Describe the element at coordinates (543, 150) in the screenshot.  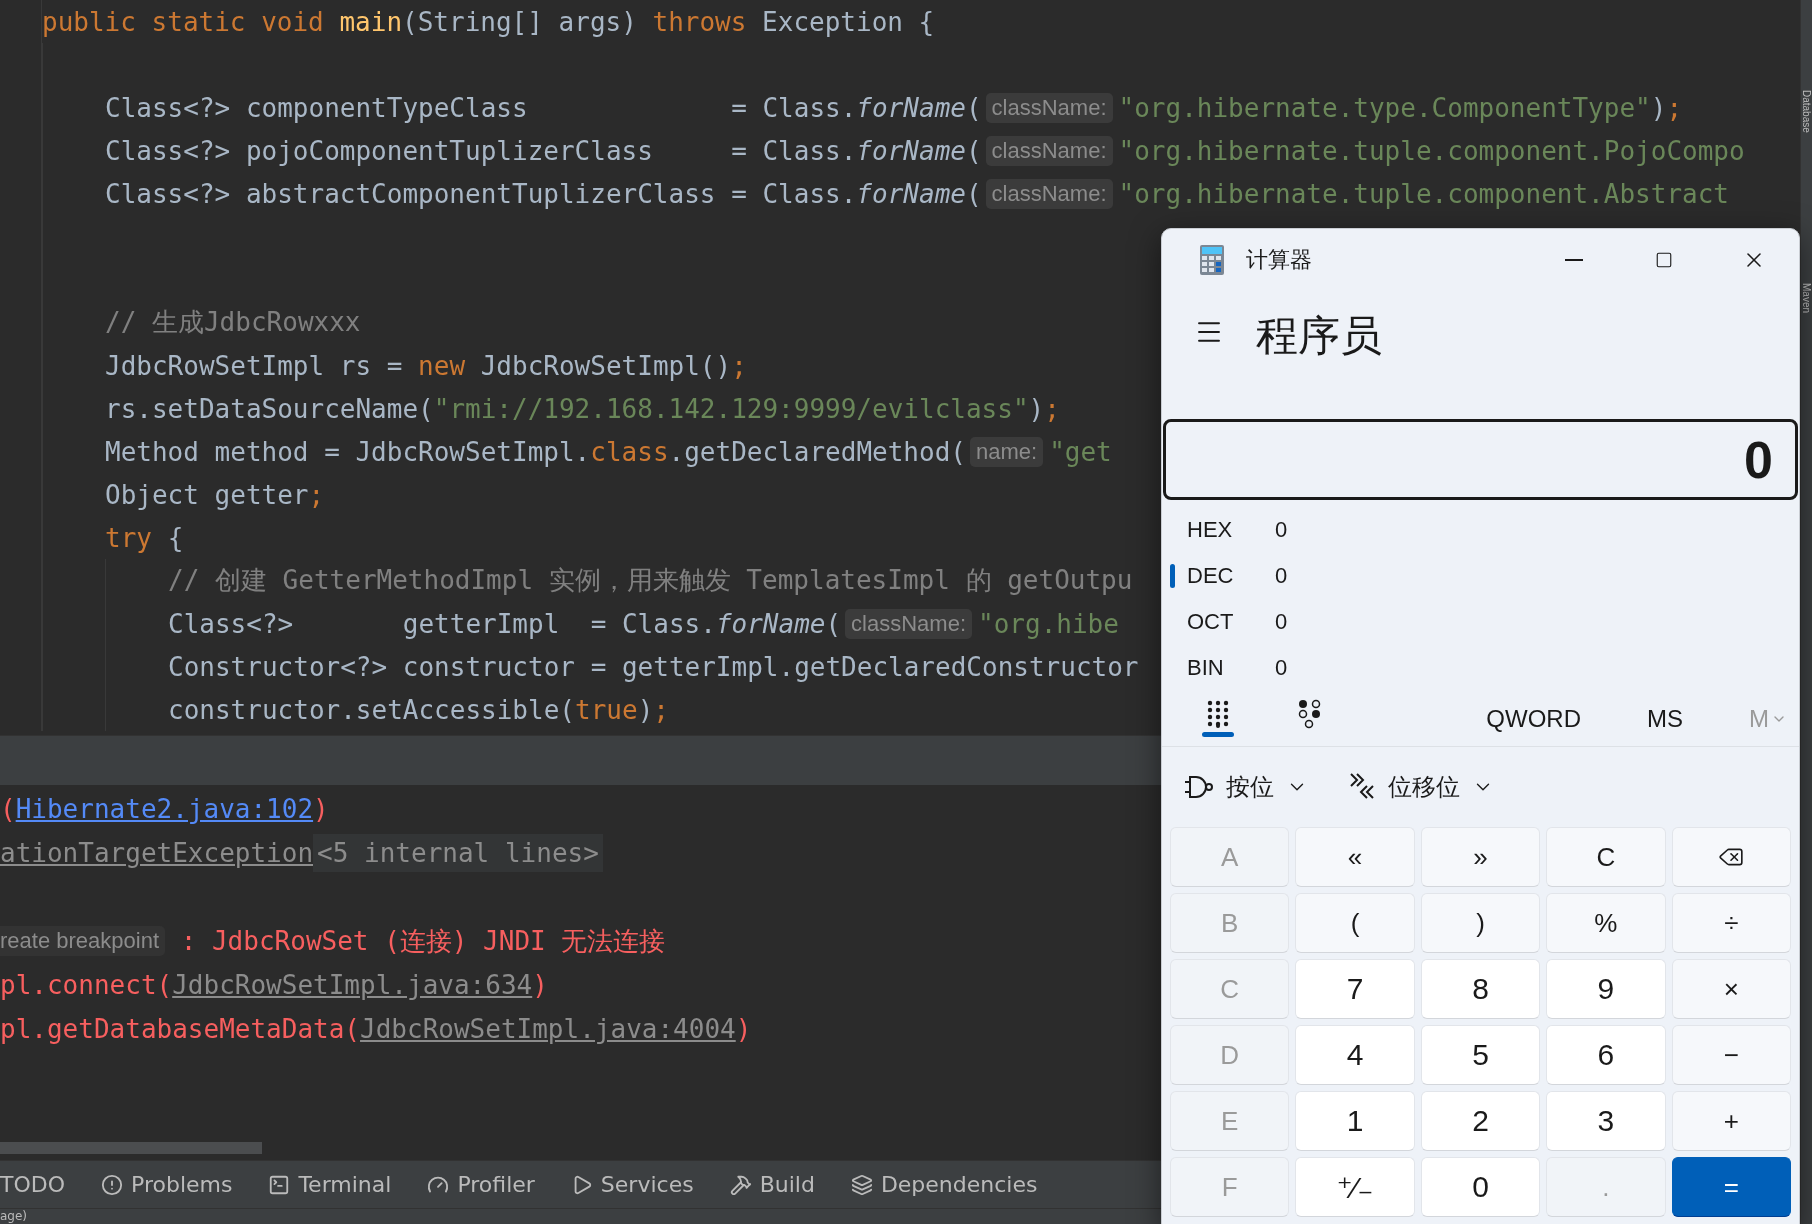
I see `code-text: Class<?> pojoComponentTuplizerClass = Class.forName(` at that location.